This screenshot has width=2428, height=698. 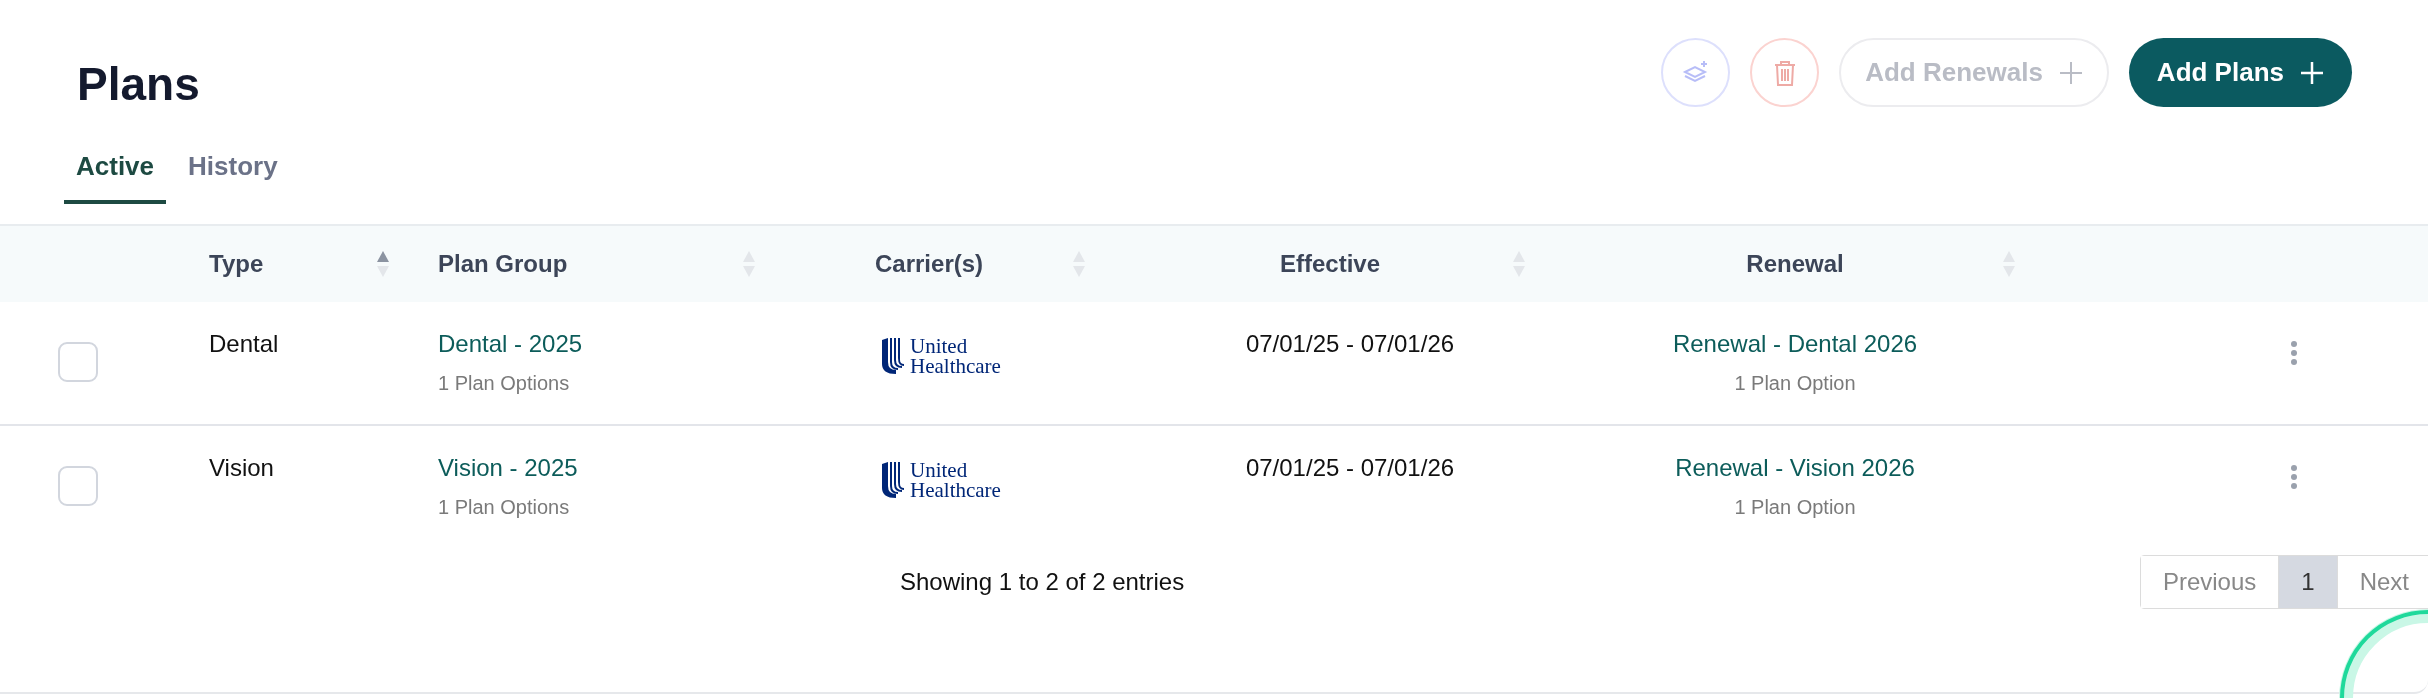 What do you see at coordinates (1042, 582) in the screenshot?
I see `entries-summary: Showing 1 to 2 of 2 entries` at bounding box center [1042, 582].